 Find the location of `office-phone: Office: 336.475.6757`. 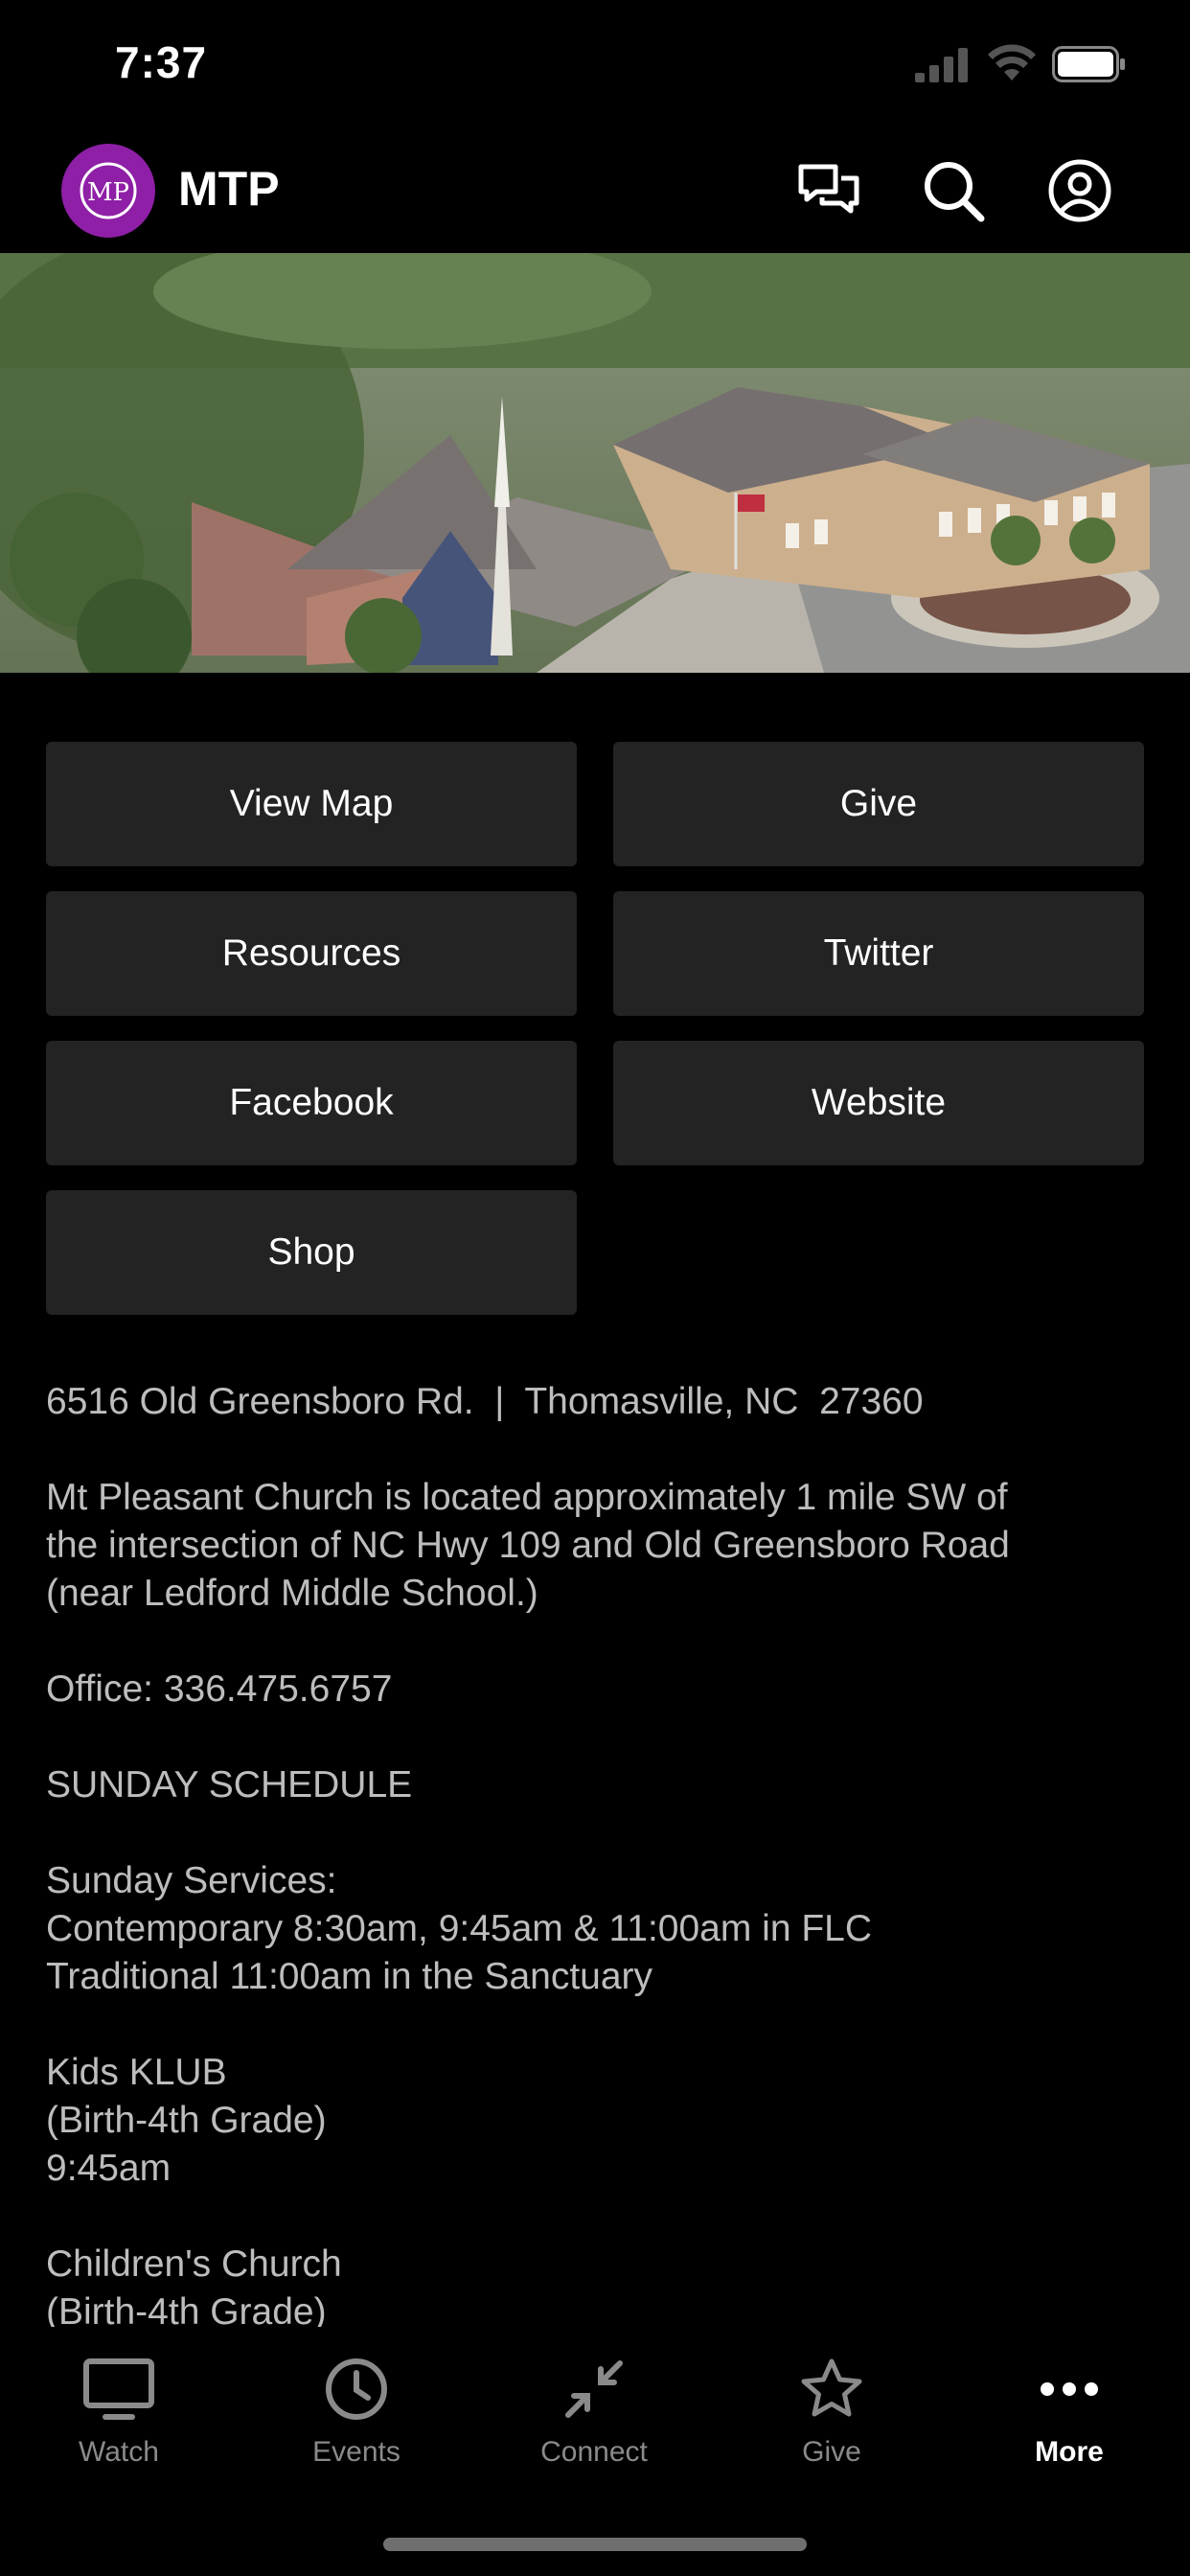

office-phone: Office: 336.475.6757 is located at coordinates (220, 1689).